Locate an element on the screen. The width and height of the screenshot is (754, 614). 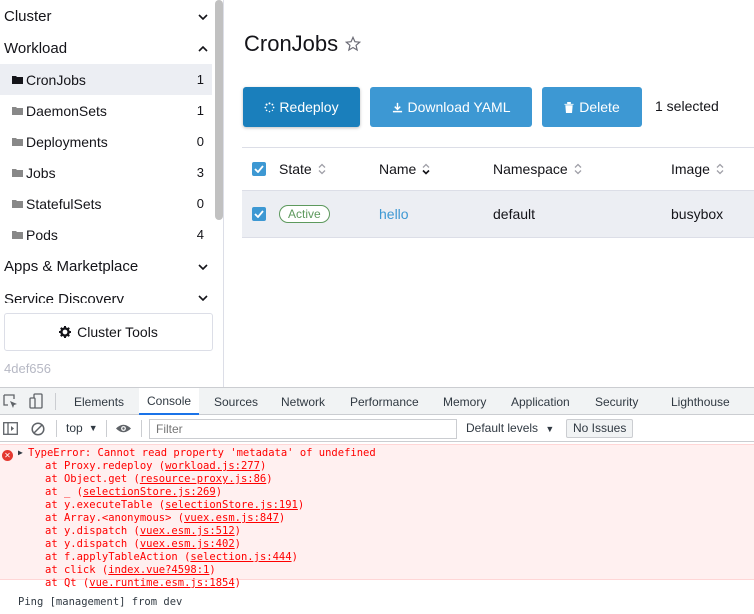
tab-performance: Performance is located at coordinates (384, 401).